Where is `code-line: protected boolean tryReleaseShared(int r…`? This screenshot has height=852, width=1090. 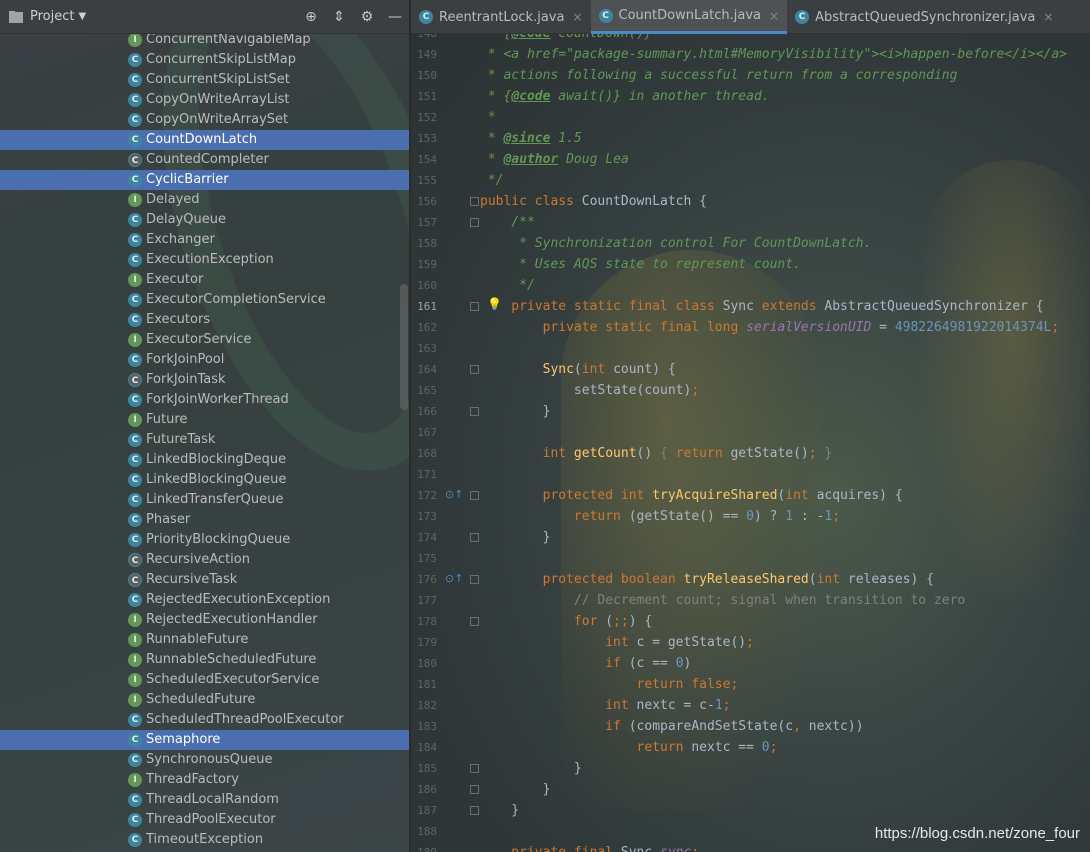
code-line: protected boolean tryReleaseShared(int r… is located at coordinates (707, 579).